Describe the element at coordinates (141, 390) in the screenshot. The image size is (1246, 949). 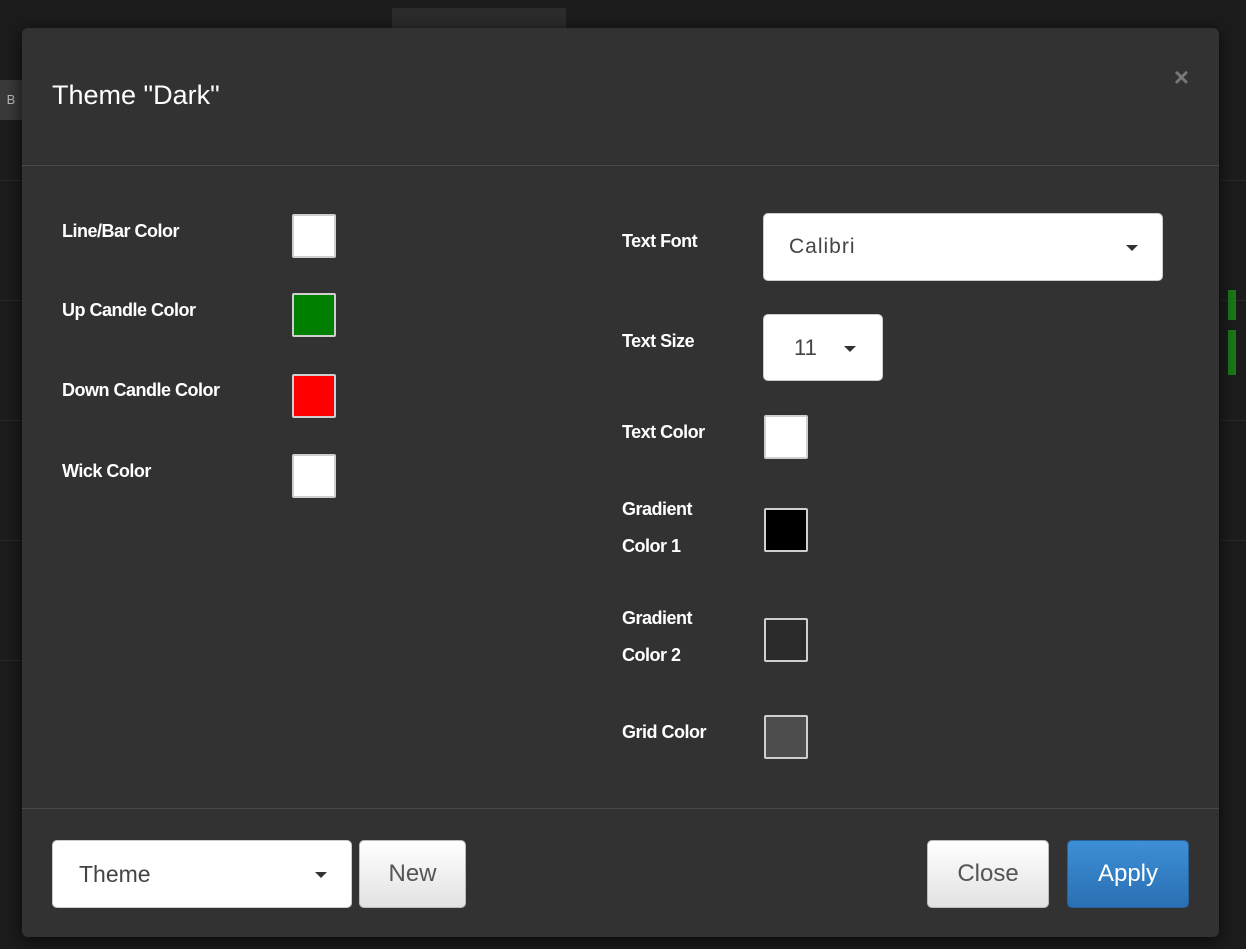
I see `down-candle-color-label: Down Candle Color` at that location.